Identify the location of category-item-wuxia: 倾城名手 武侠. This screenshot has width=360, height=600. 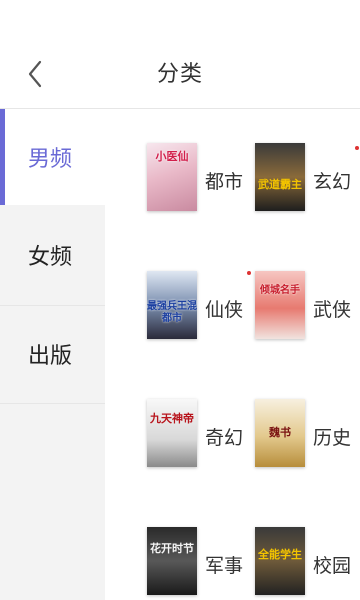
(307, 307).